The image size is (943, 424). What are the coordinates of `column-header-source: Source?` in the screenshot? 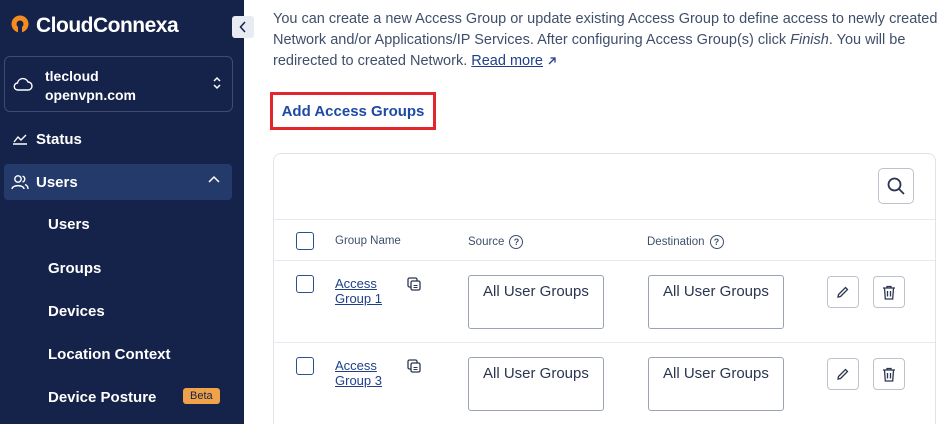 It's located at (496, 242).